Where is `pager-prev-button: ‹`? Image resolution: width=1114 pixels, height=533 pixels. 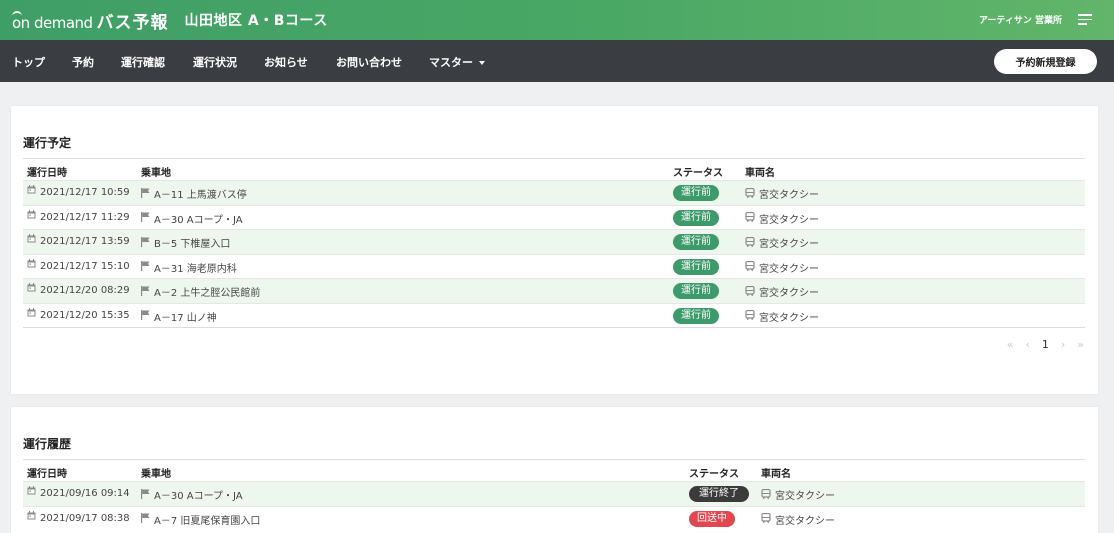 pager-prev-button: ‹ is located at coordinates (1027, 344).